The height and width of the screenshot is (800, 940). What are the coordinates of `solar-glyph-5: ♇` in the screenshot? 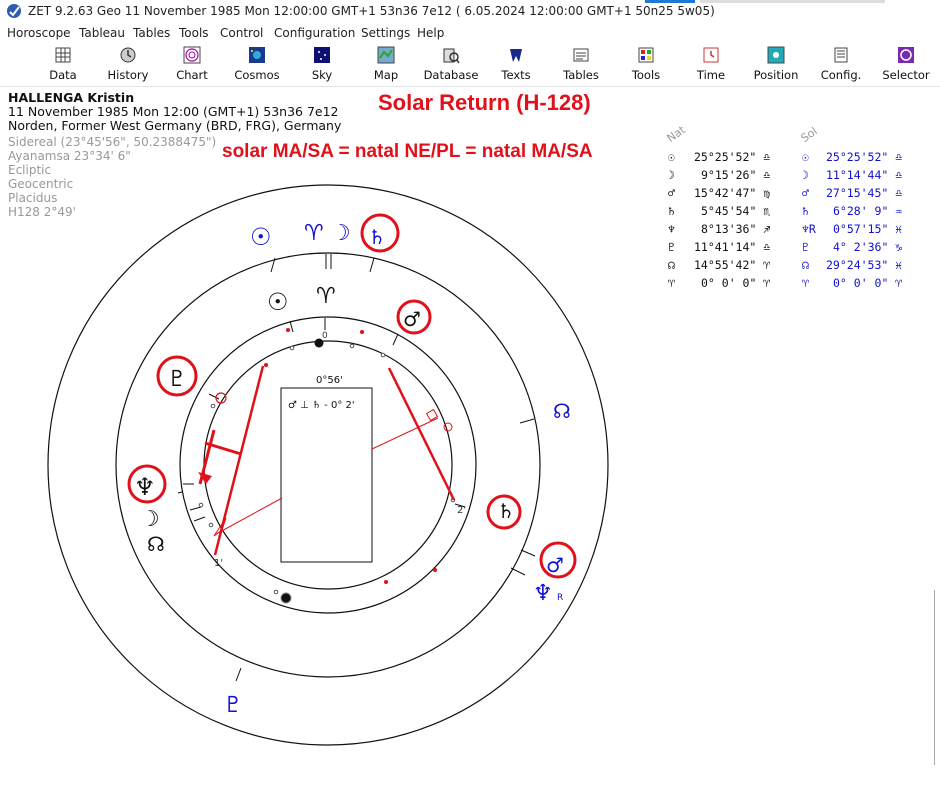 It's located at (805, 247).